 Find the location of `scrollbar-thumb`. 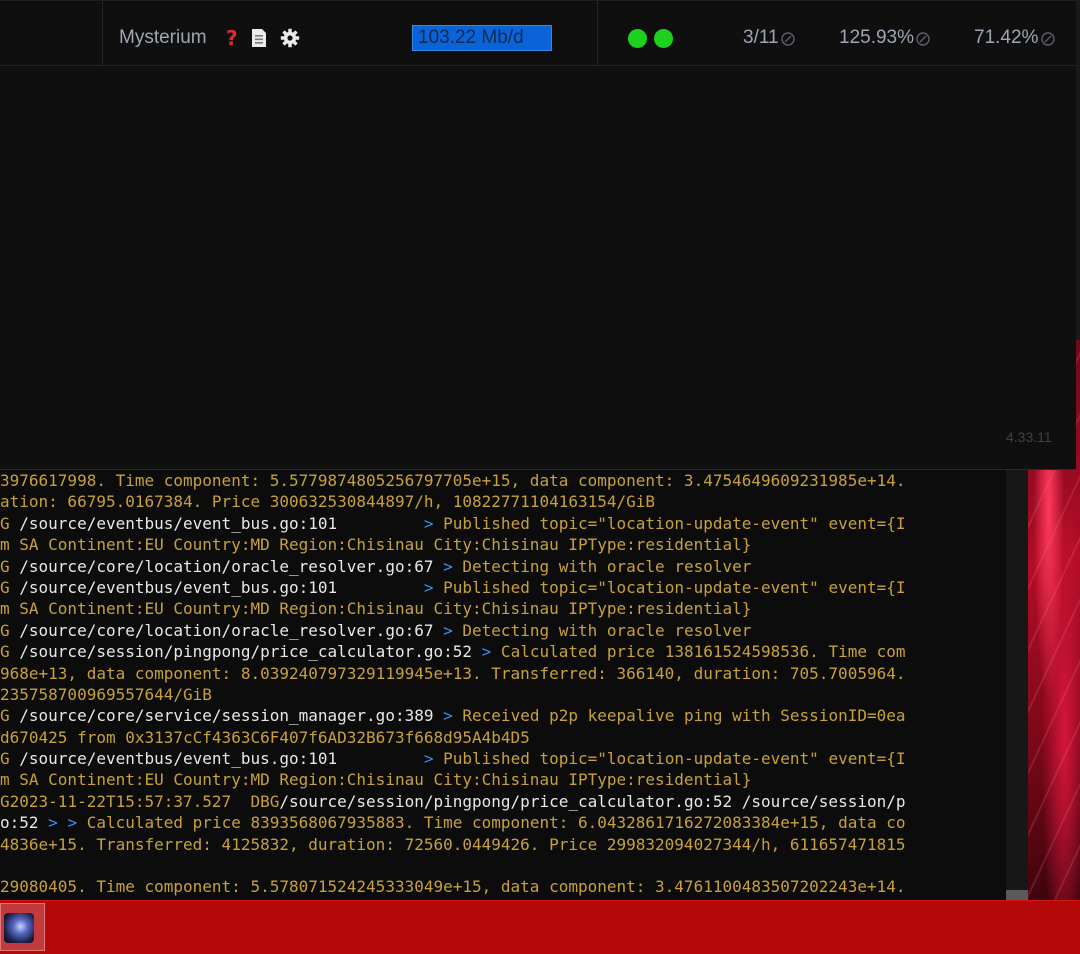

scrollbar-thumb is located at coordinates (1017, 895).